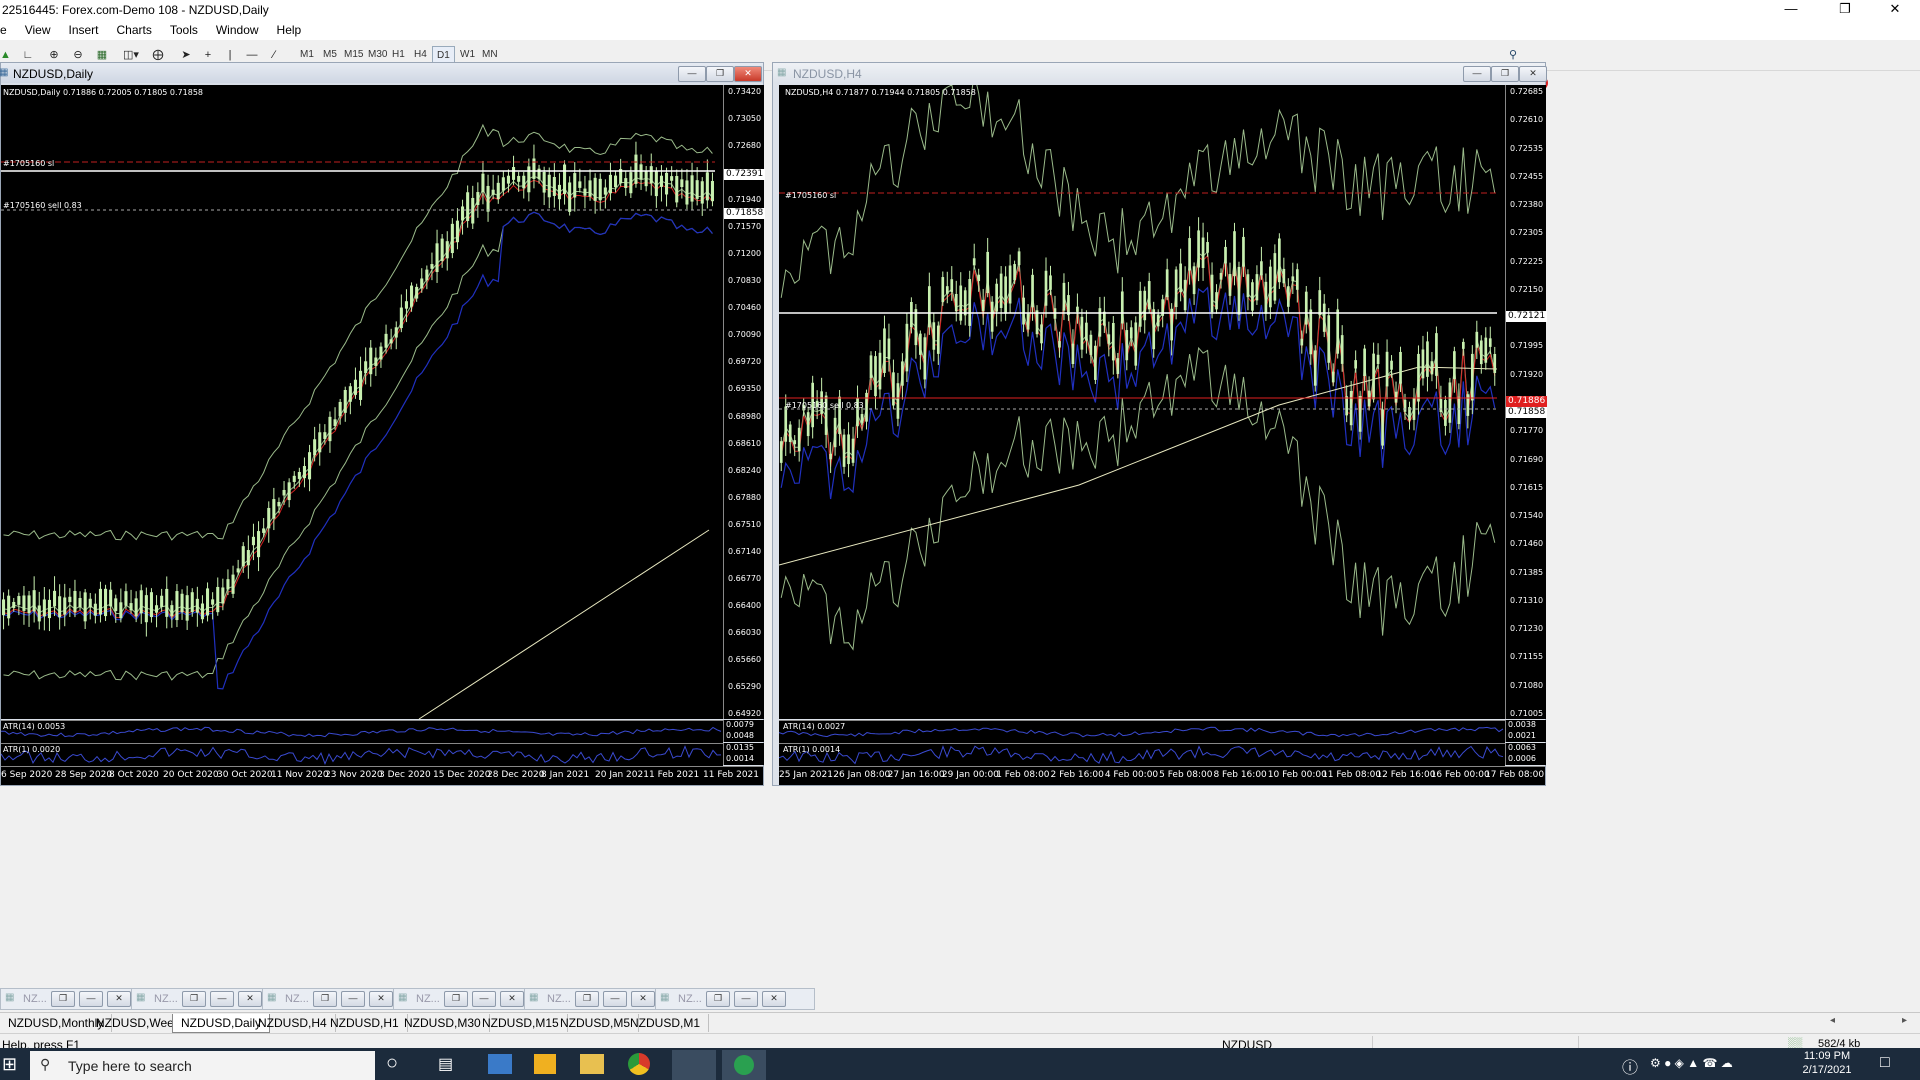 This screenshot has height=1080, width=1920. Describe the element at coordinates (1827, 1056) in the screenshot. I see `taskbar-time: 11:09 PM` at that location.